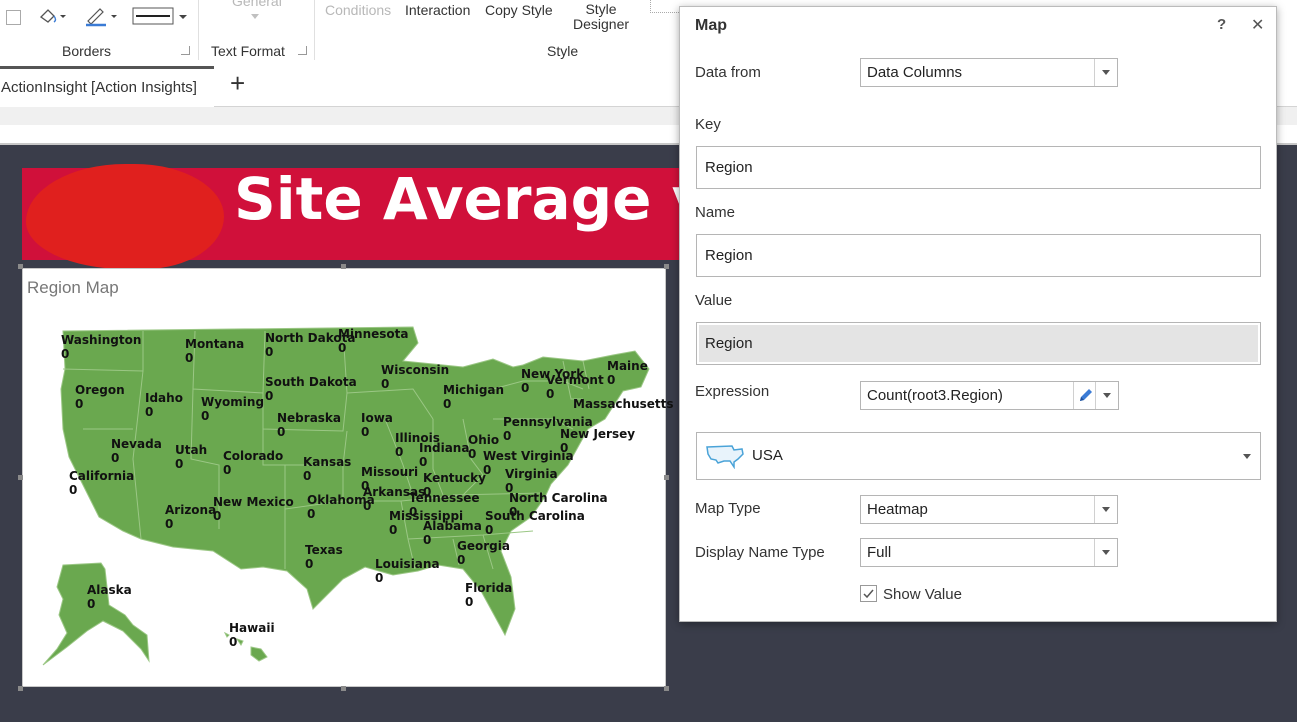  I want to click on state-name: Wisconsin, so click(415, 370).